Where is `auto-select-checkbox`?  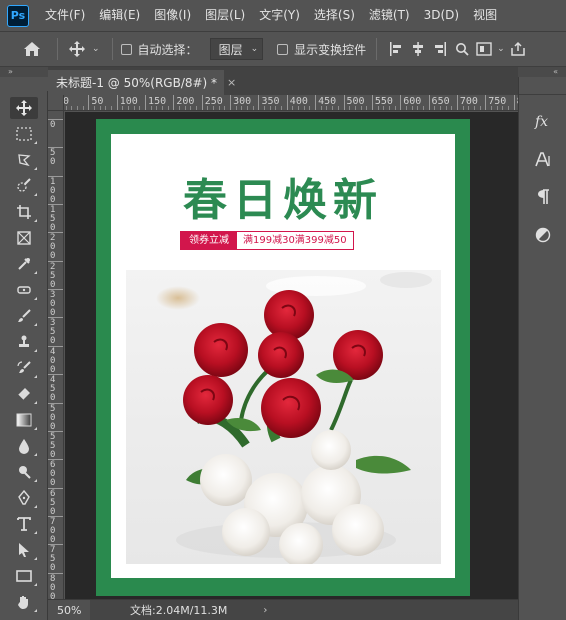
auto-select-checkbox is located at coordinates (126, 49).